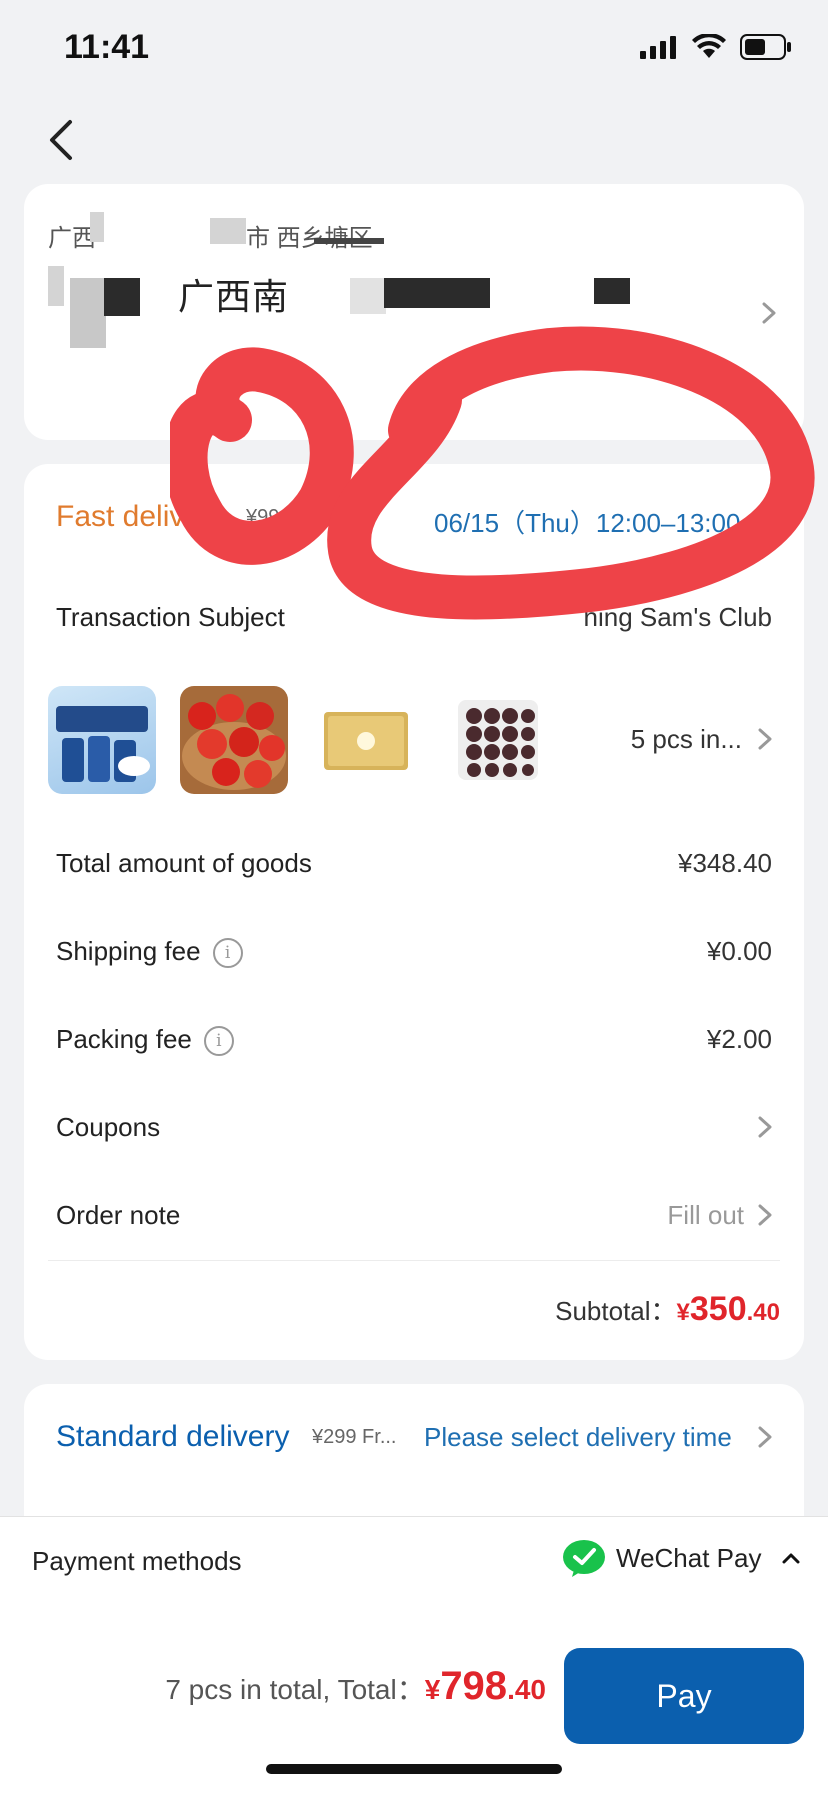  I want to click on order-total: 7 pcs in total, Total：¥798.40, so click(355, 1686).